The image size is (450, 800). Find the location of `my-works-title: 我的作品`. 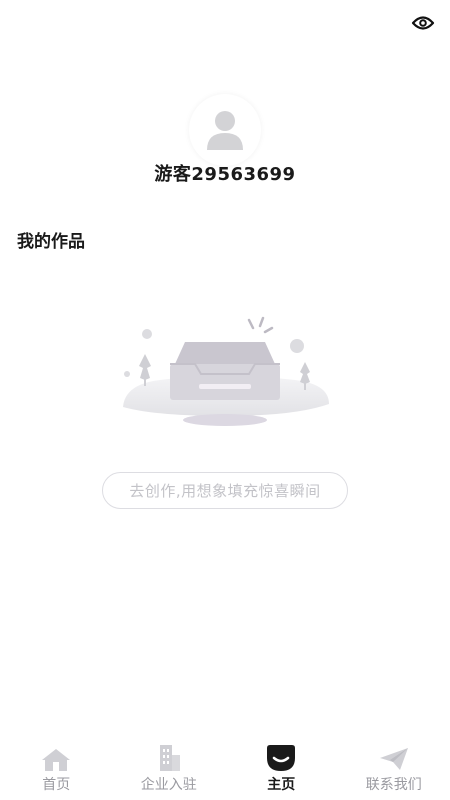

my-works-title: 我的作品 is located at coordinates (51, 242).